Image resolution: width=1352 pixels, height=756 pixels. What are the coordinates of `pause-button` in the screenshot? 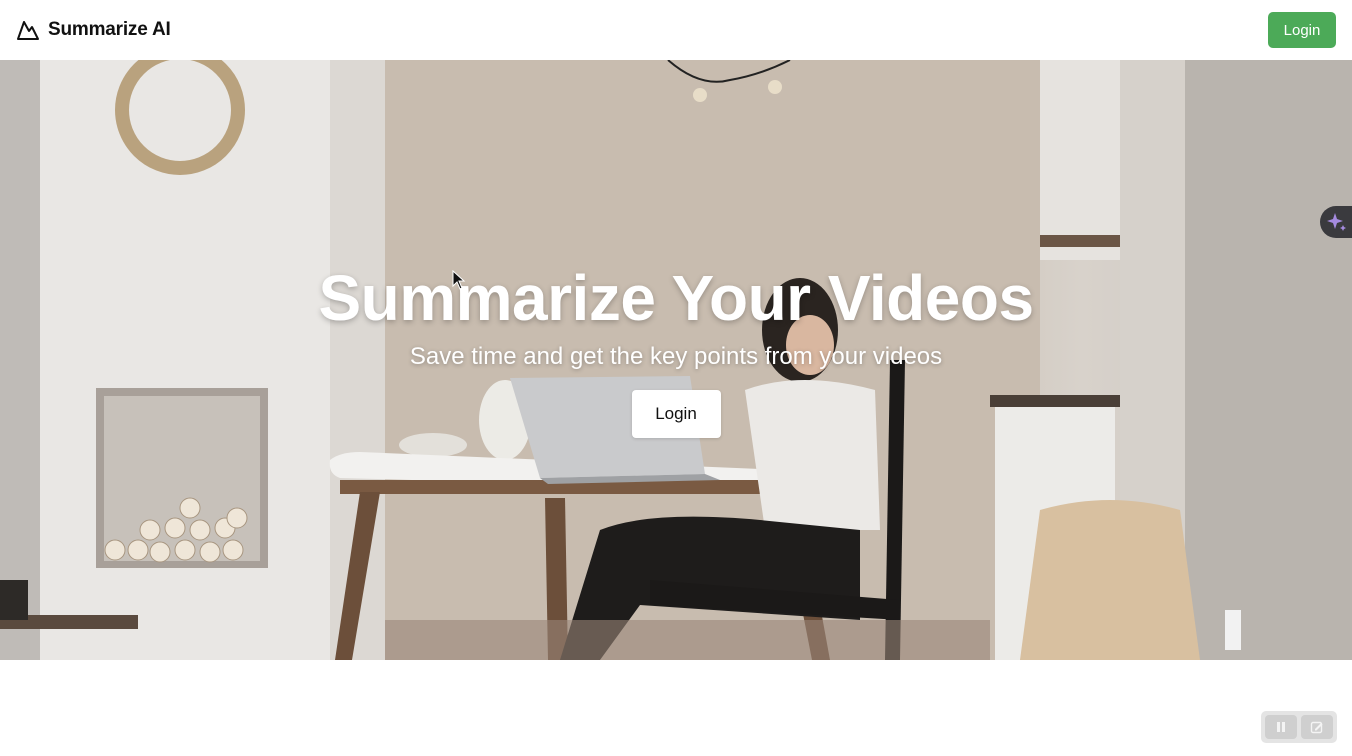 It's located at (1281, 727).